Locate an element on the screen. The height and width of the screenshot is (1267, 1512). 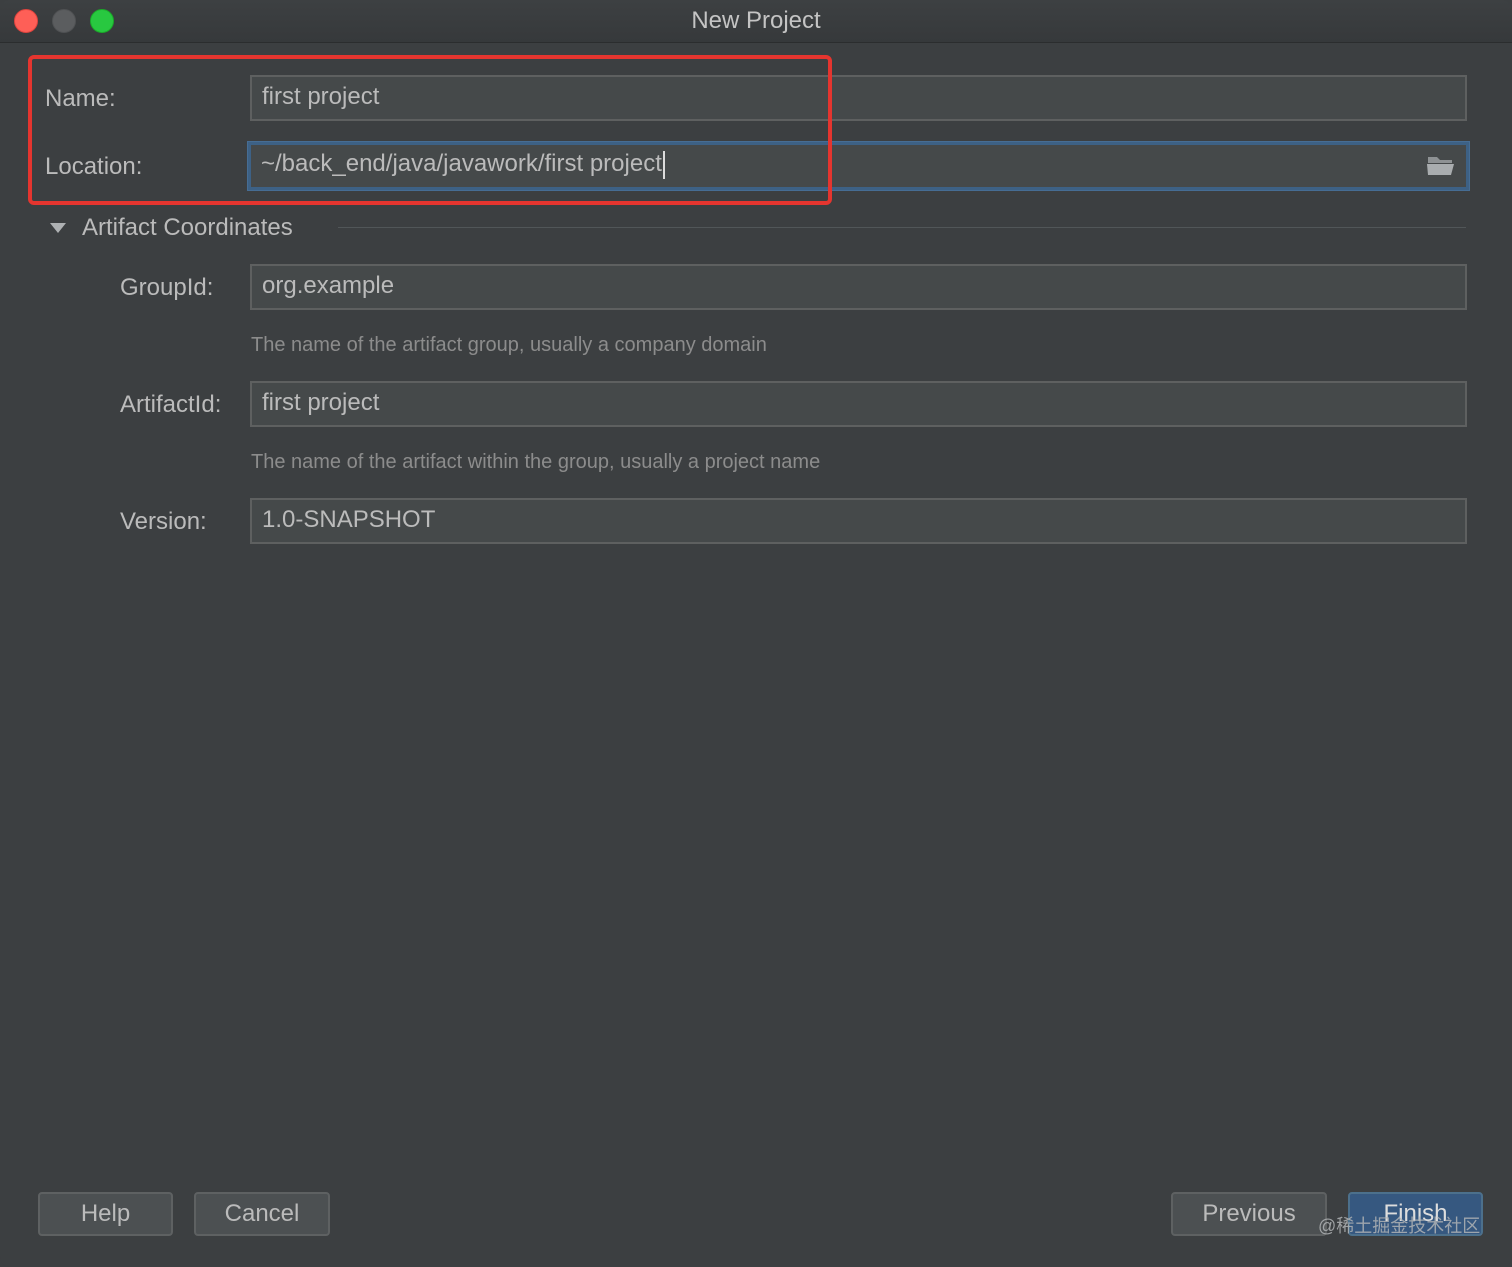
location-label: Location: is located at coordinates (94, 166).